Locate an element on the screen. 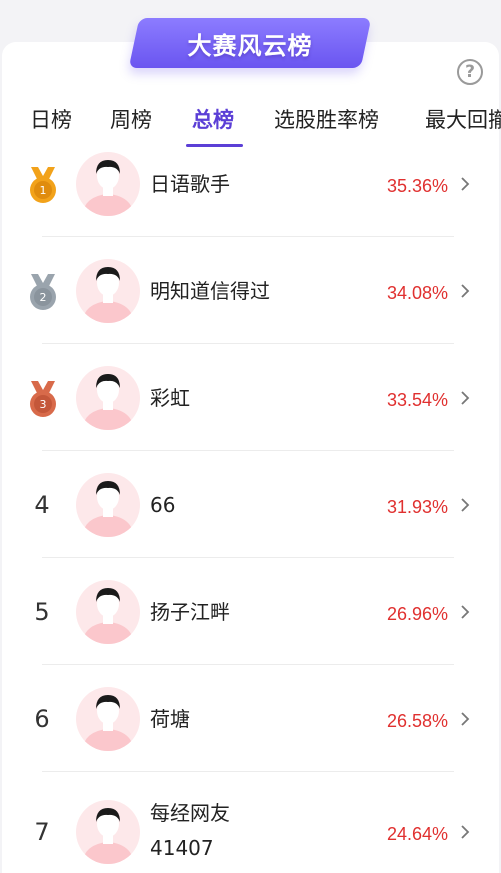 This screenshot has width=501, height=873. rank-number: 6 is located at coordinates (42, 719).